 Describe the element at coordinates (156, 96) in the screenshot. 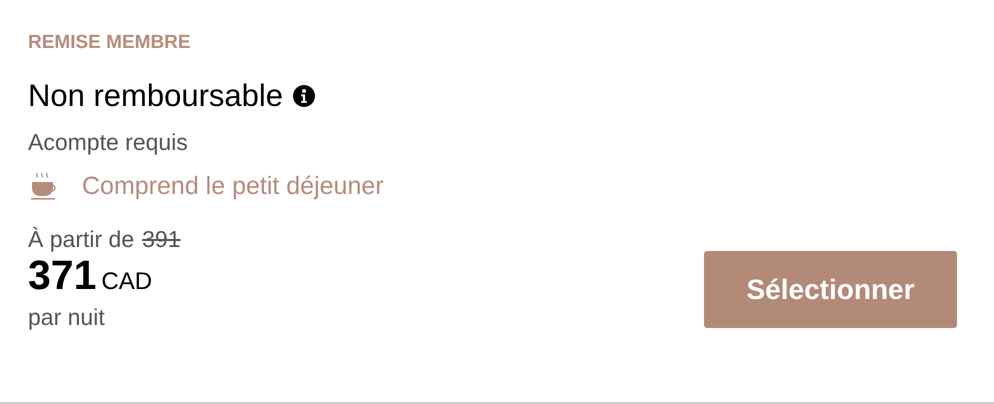

I see `rate-title: Non remboursable` at that location.